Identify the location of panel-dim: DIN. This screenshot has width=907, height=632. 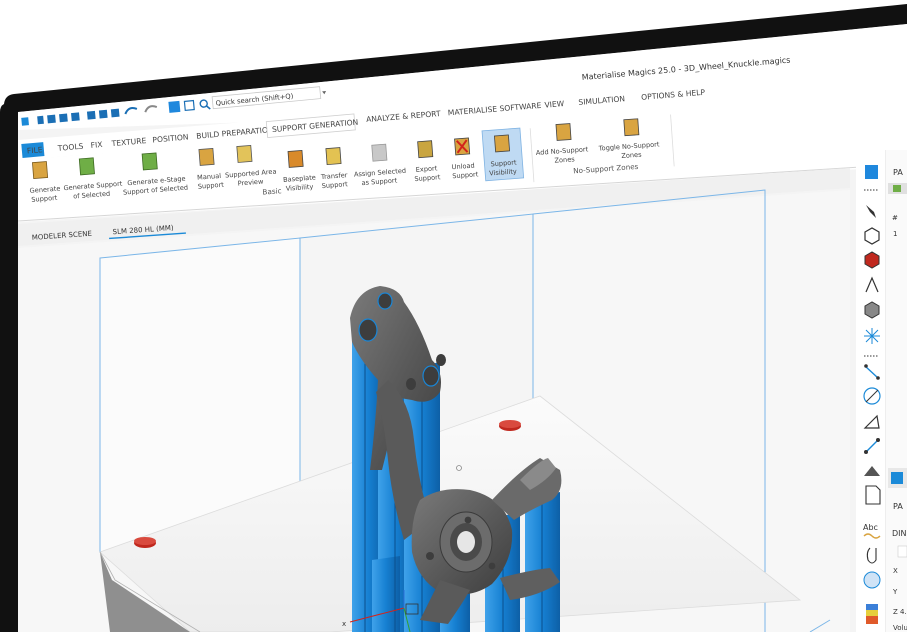
(899, 533).